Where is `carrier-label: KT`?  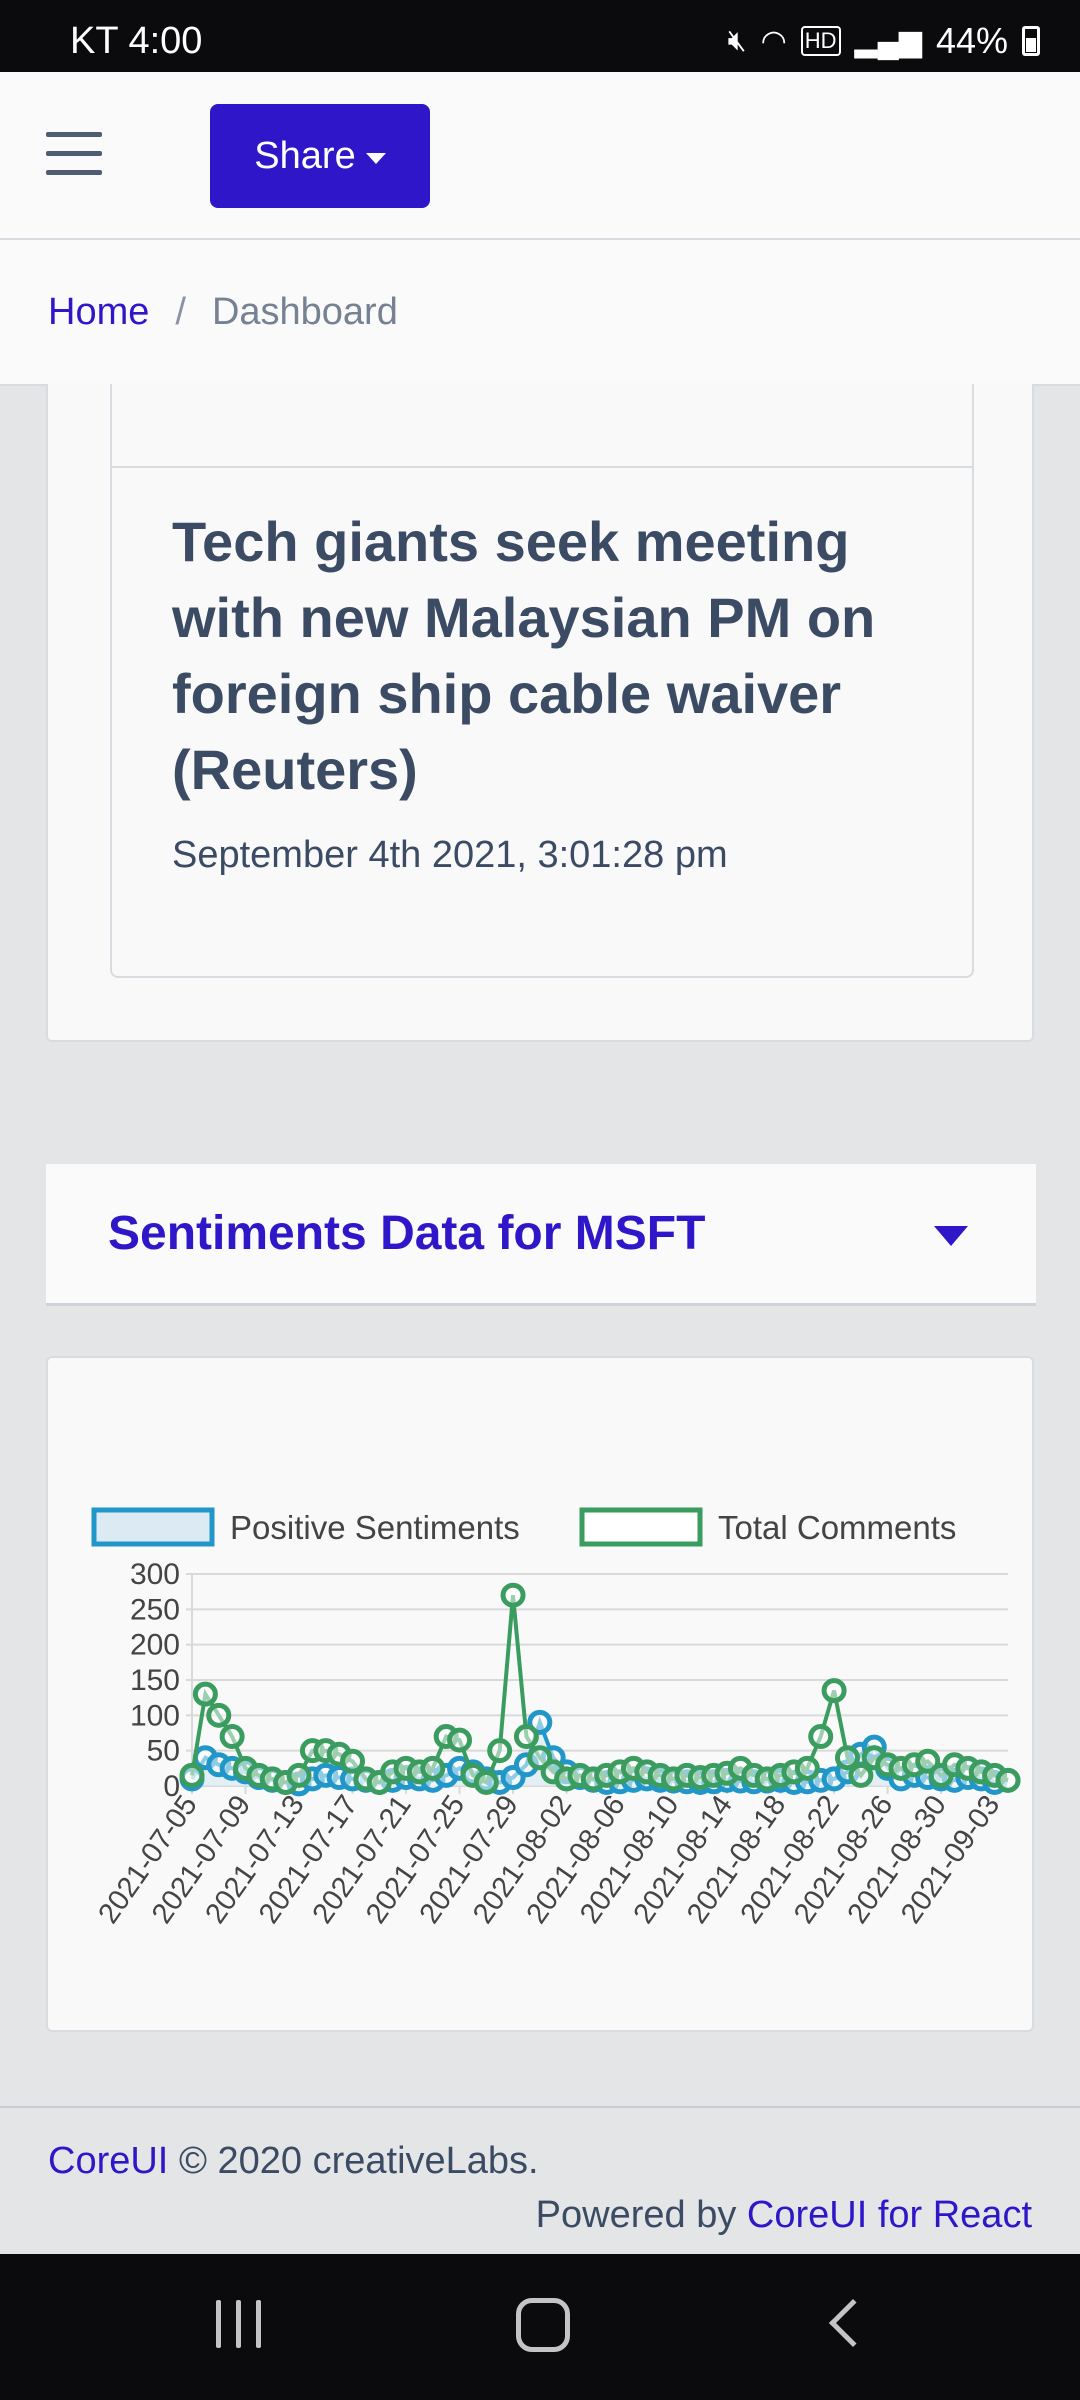 carrier-label: KT is located at coordinates (94, 41).